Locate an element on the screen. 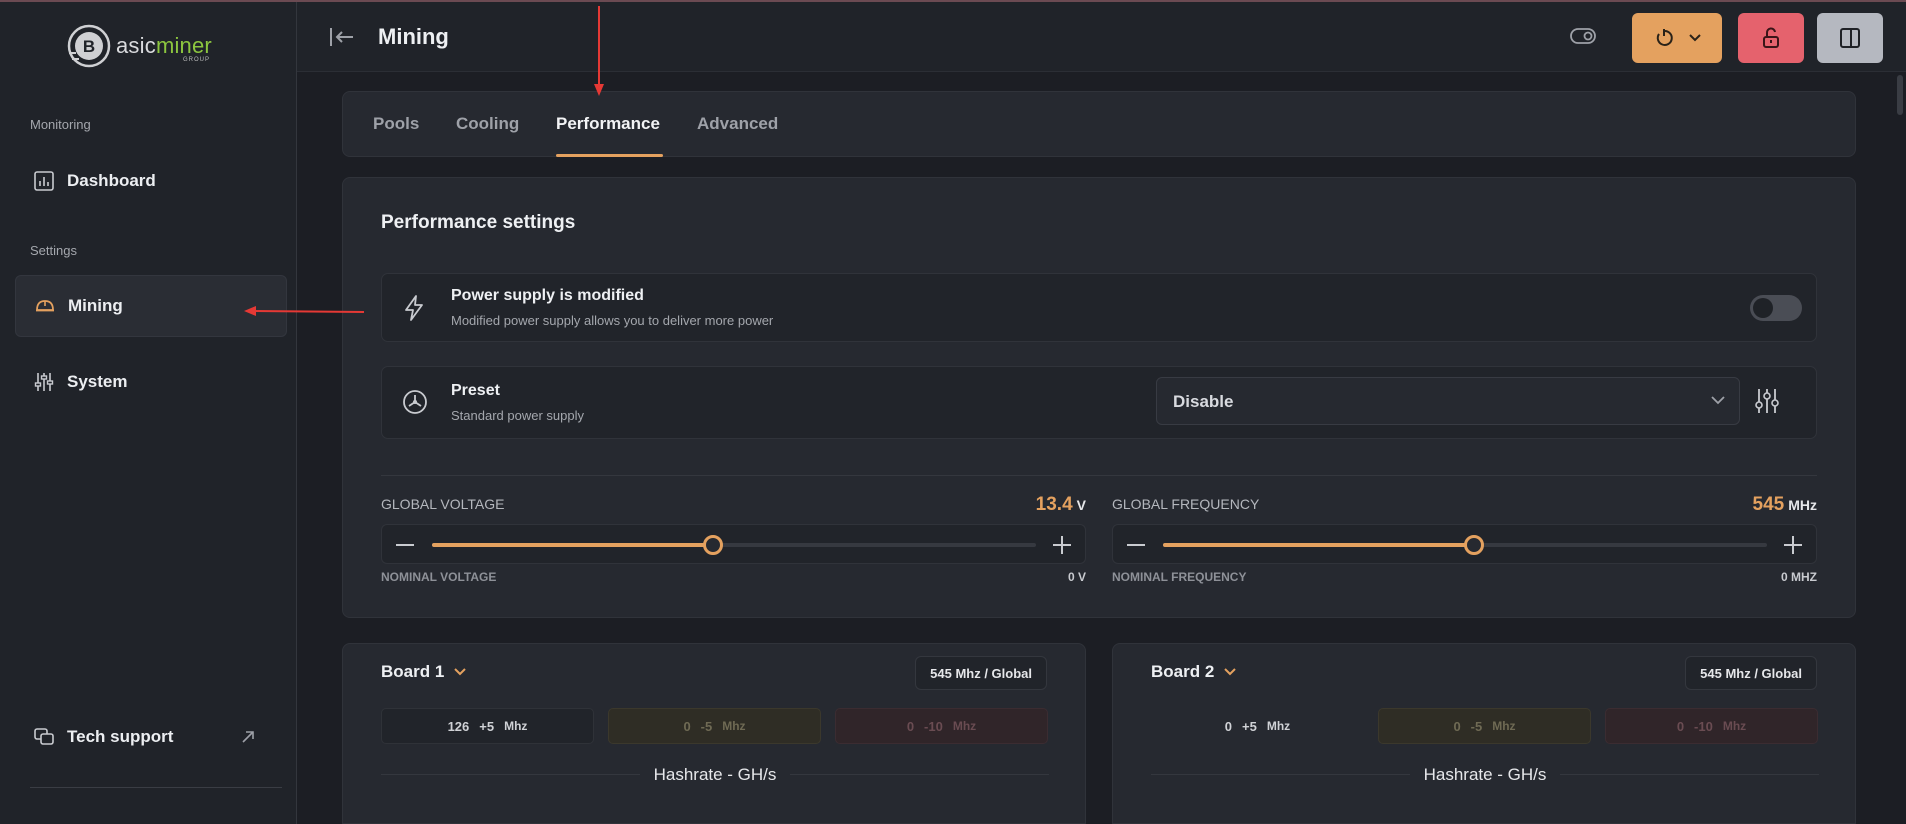 Image resolution: width=1906 pixels, height=824 pixels. svg-text: B is located at coordinates (89, 46).